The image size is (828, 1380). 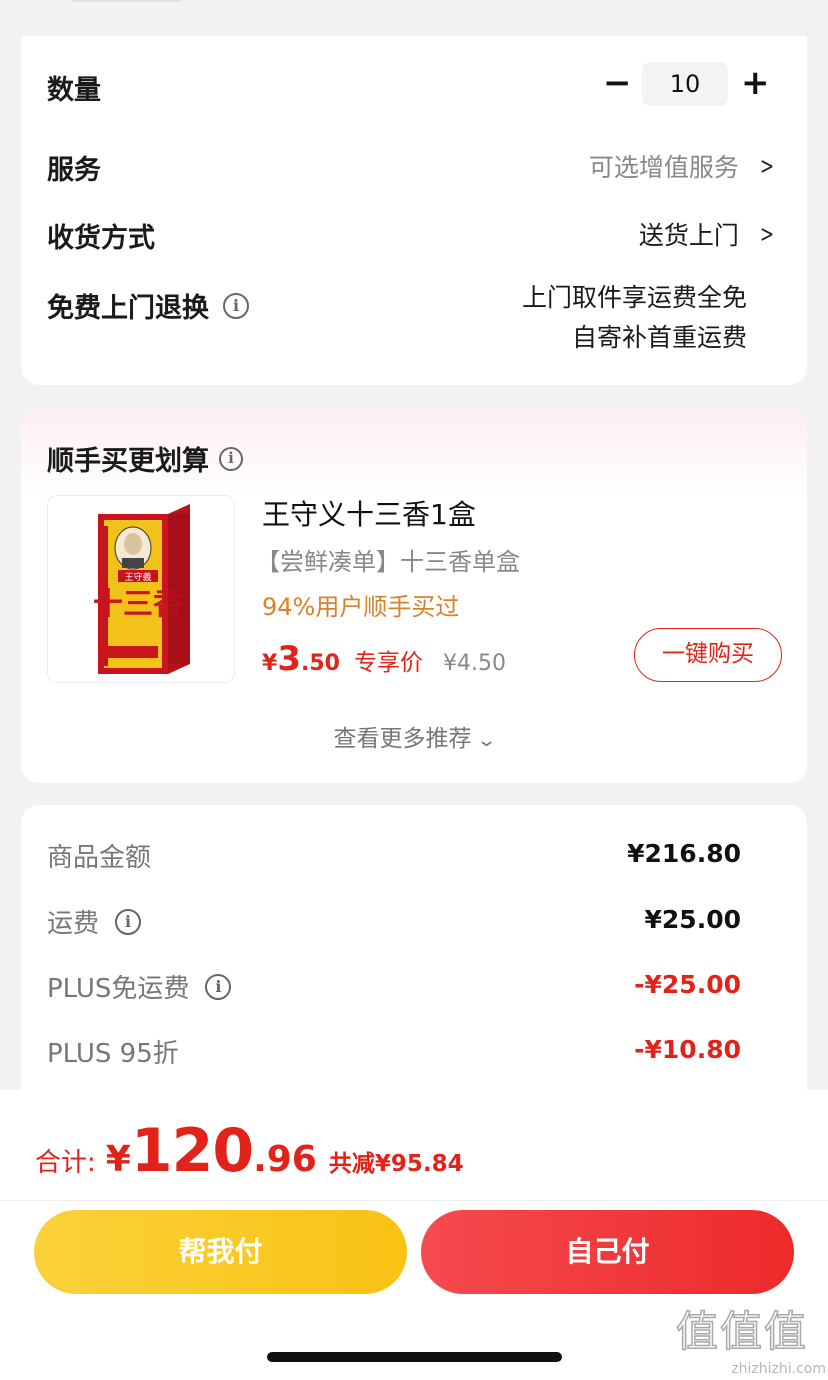 I want to click on quantity-label: 数量, so click(x=74, y=90).